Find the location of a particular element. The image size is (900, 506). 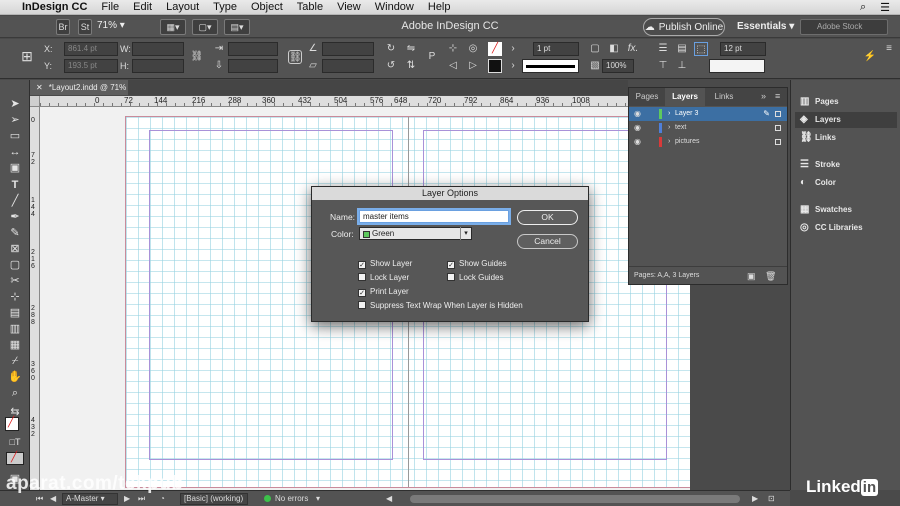

dock-pages: ▥ Pages is located at coordinates (846, 102).